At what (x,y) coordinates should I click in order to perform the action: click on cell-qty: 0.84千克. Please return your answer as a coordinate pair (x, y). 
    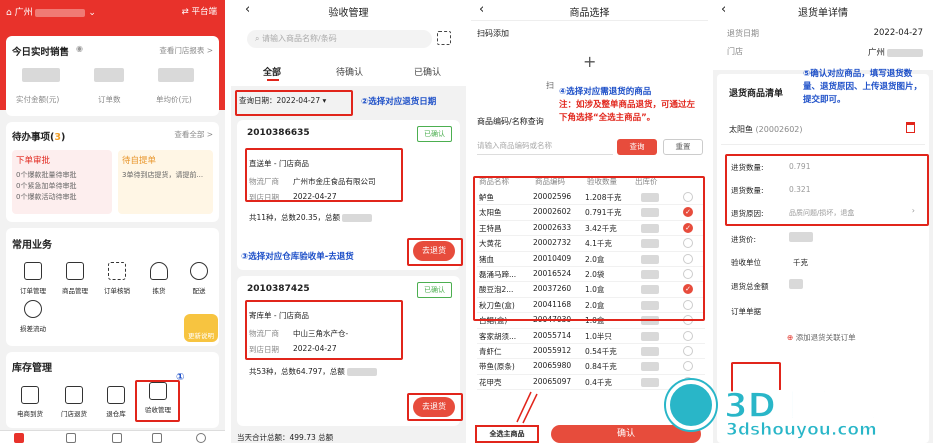
    Looking at the image, I should click on (601, 367).